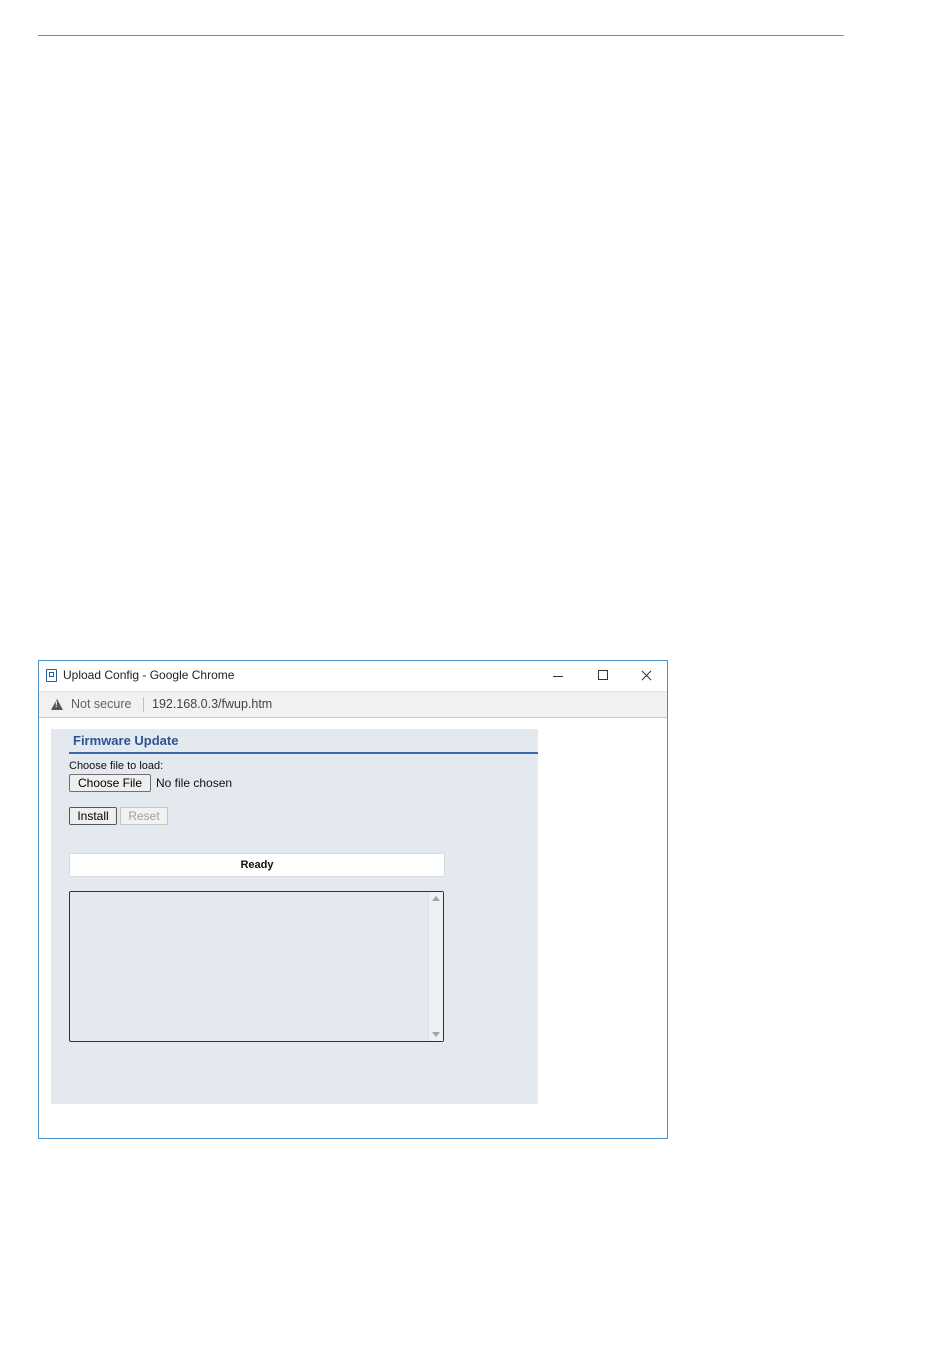  I want to click on address-separator, so click(143, 704).